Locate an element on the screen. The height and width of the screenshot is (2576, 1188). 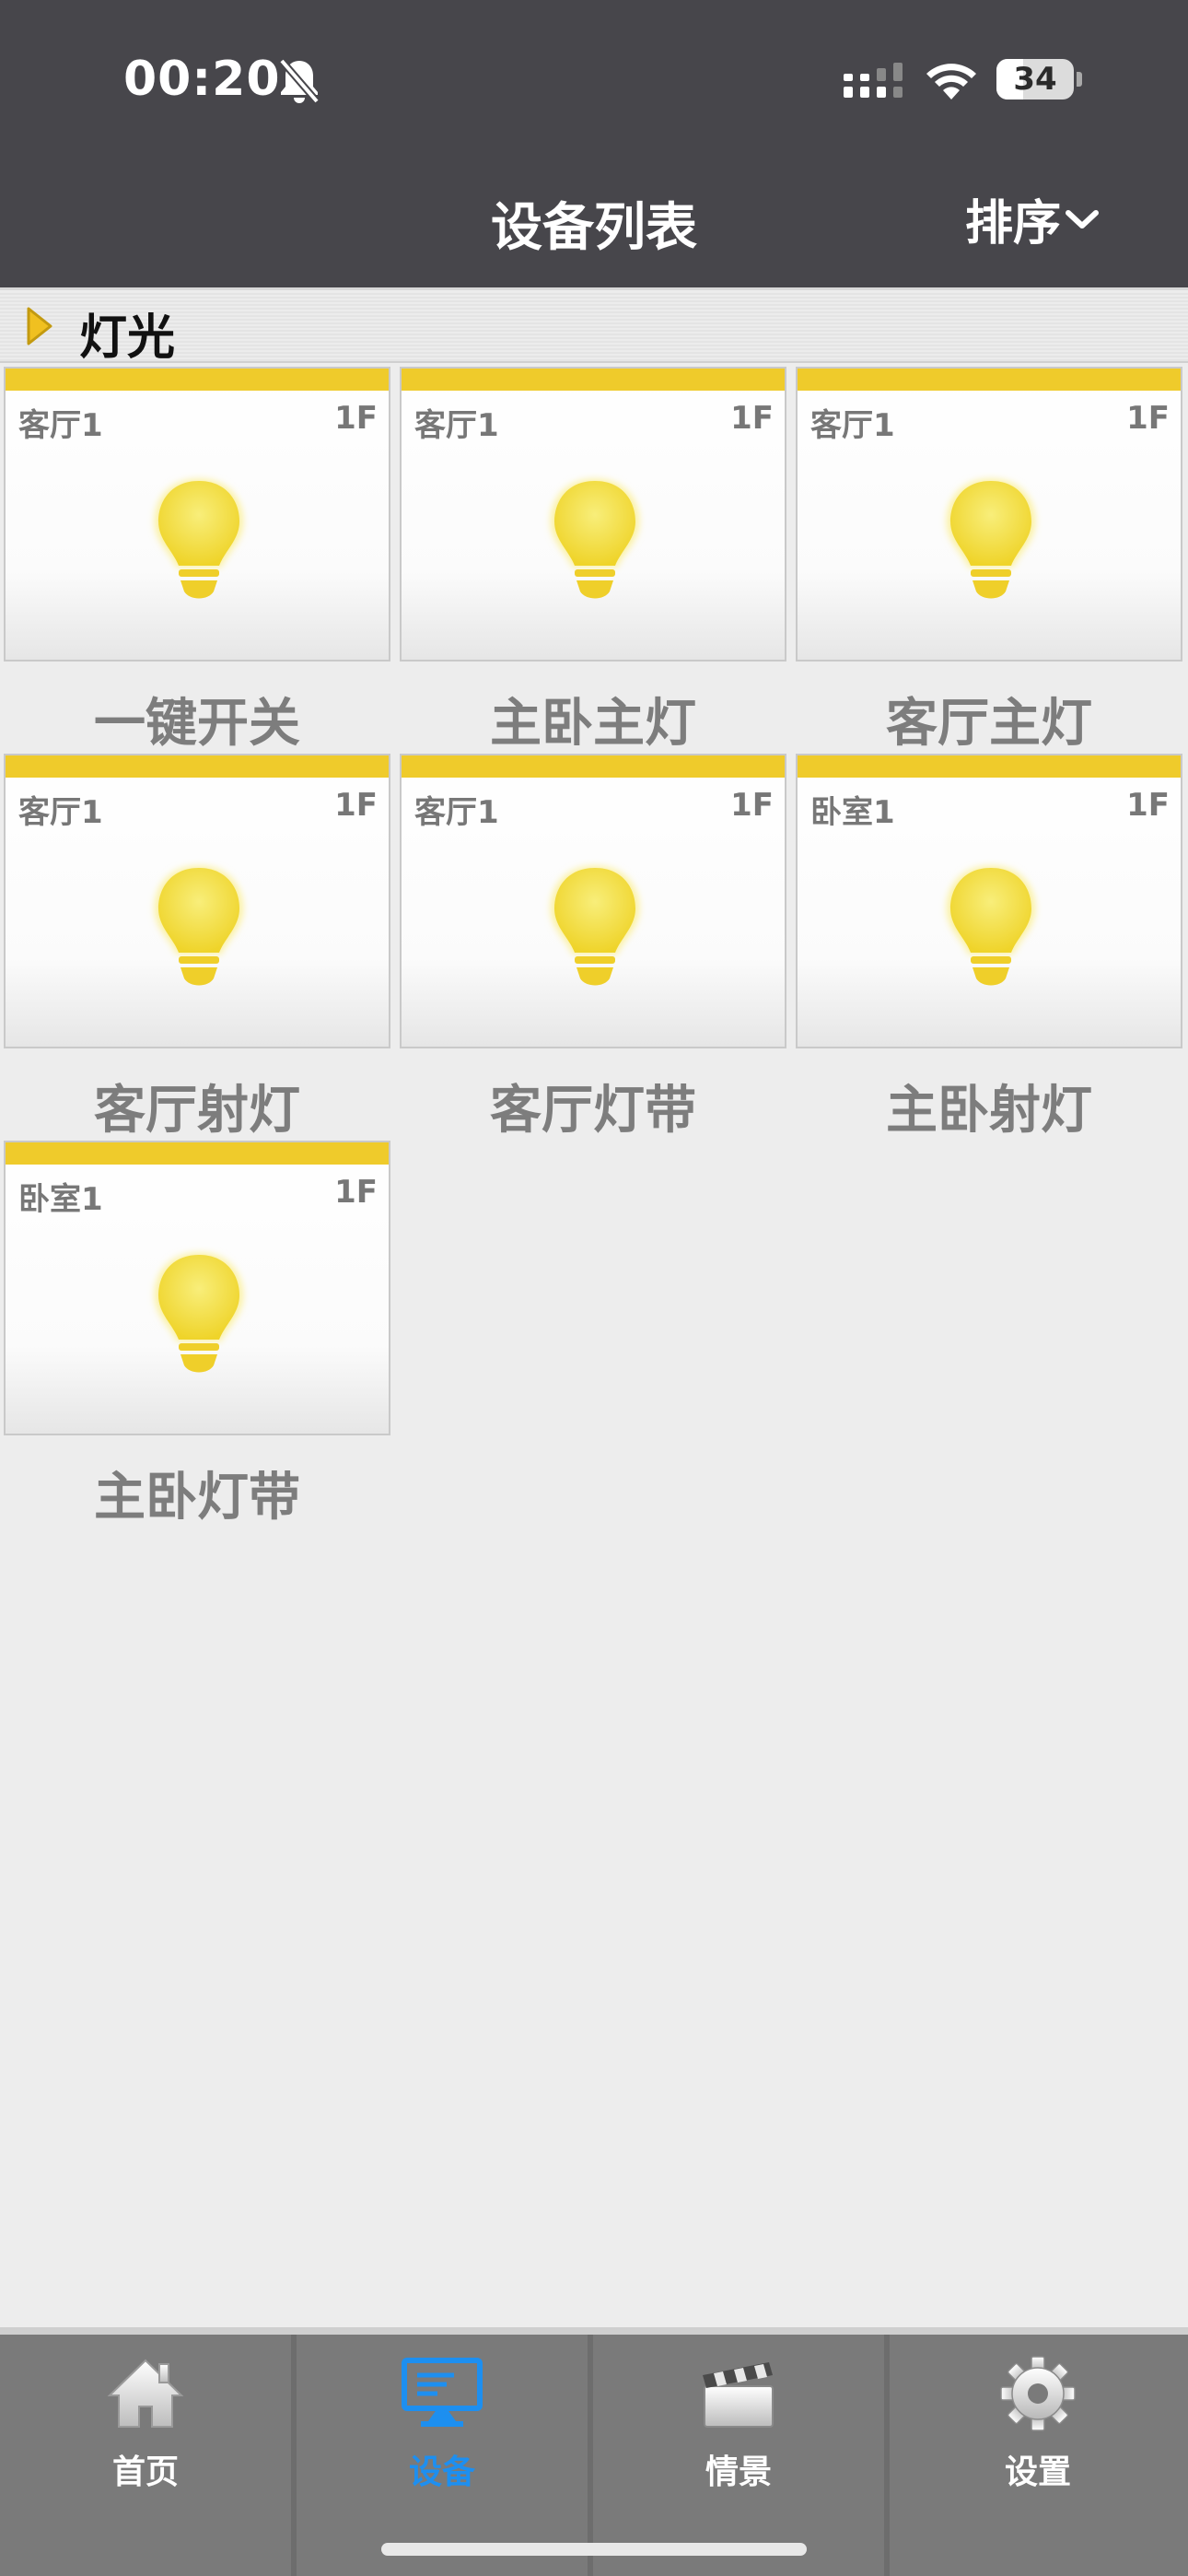
device-name: 主卧射灯 is located at coordinates (989, 1106).